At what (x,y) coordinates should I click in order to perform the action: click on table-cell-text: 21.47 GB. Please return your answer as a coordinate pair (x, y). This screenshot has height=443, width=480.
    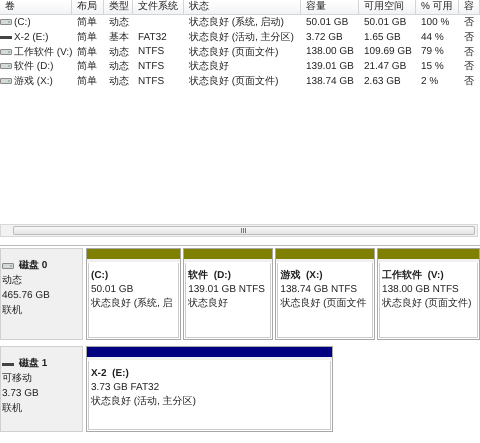
    Looking at the image, I should click on (385, 66).